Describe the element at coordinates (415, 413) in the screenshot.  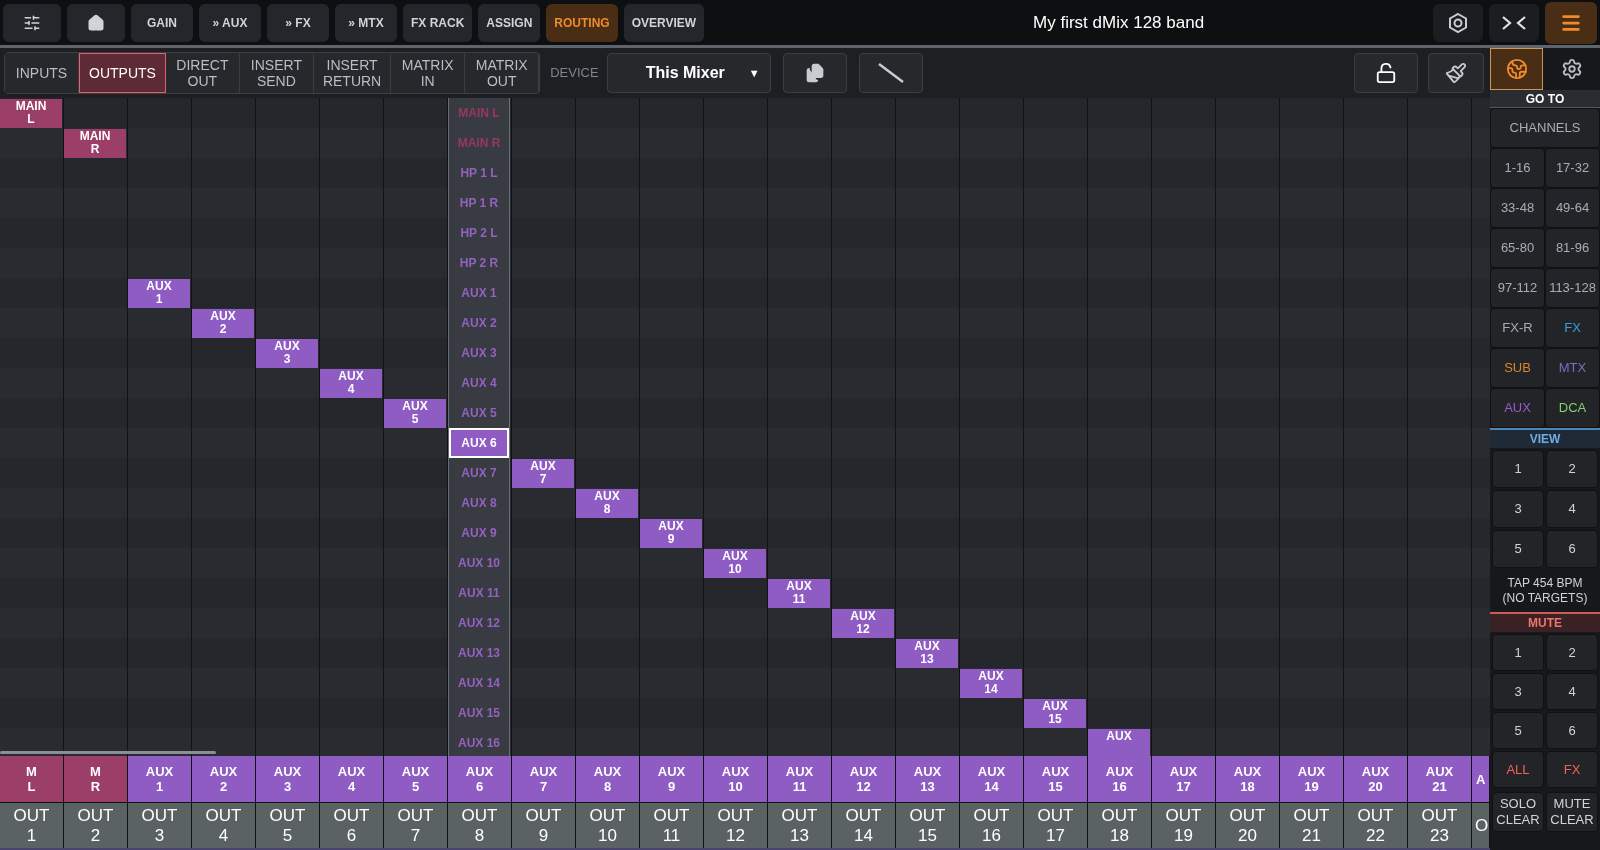
I see `patch-cell: AUX 5` at that location.